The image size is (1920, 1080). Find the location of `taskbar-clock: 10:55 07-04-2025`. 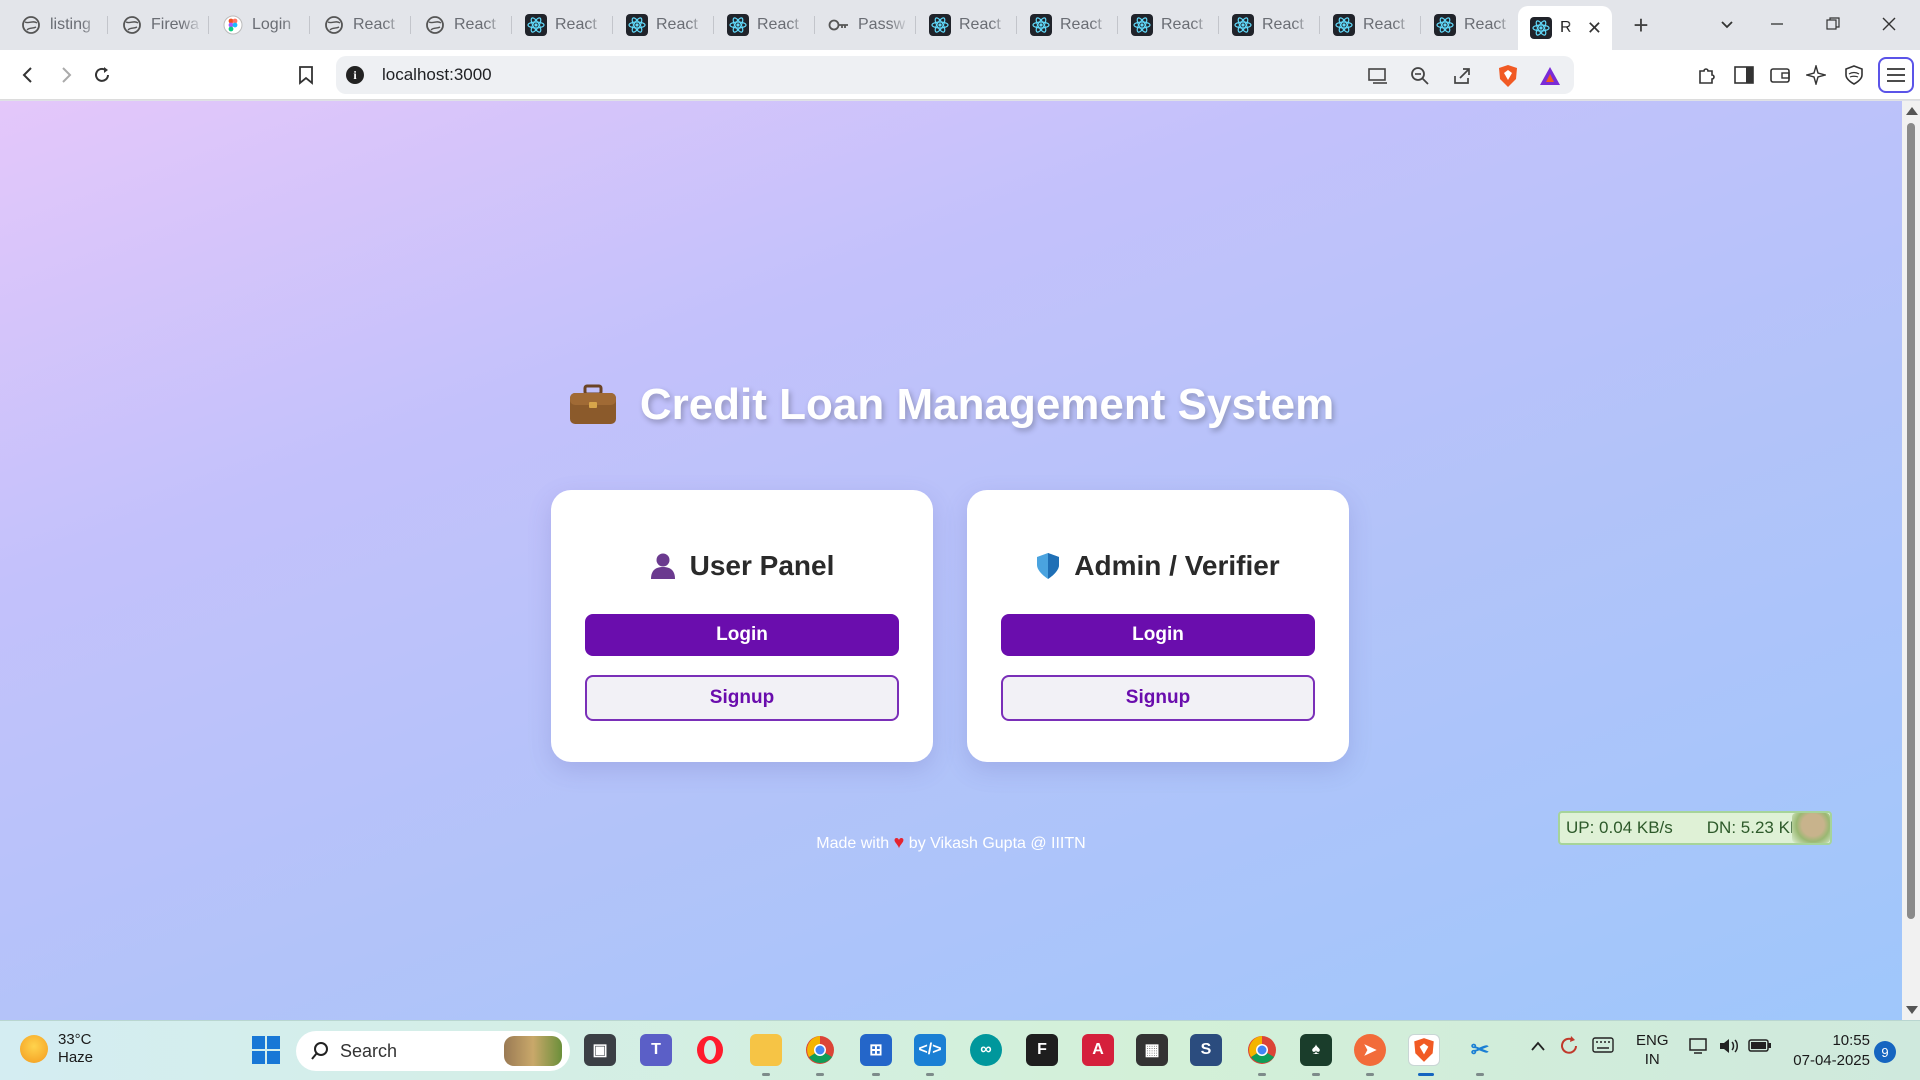

taskbar-clock: 10:55 07-04-2025 is located at coordinates (1828, 1051).